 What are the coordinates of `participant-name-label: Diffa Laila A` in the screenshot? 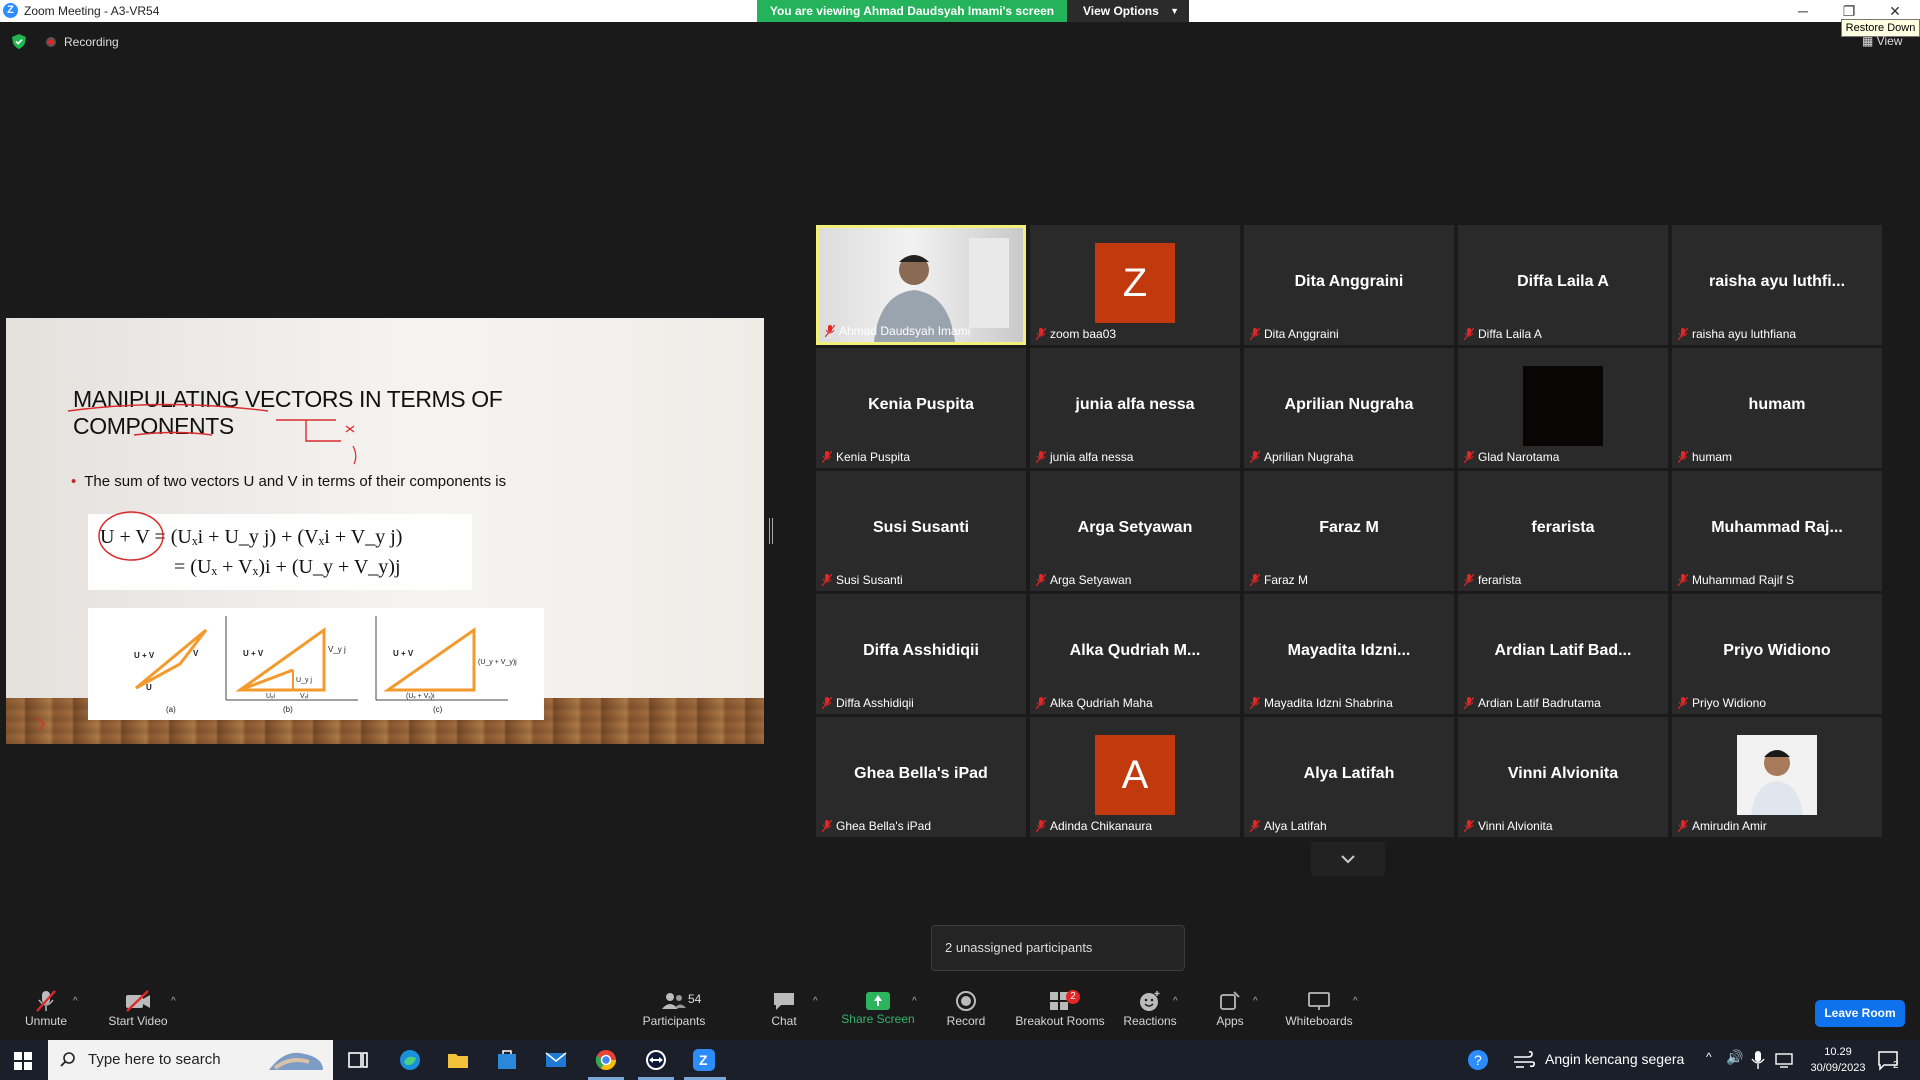 It's located at (1502, 334).